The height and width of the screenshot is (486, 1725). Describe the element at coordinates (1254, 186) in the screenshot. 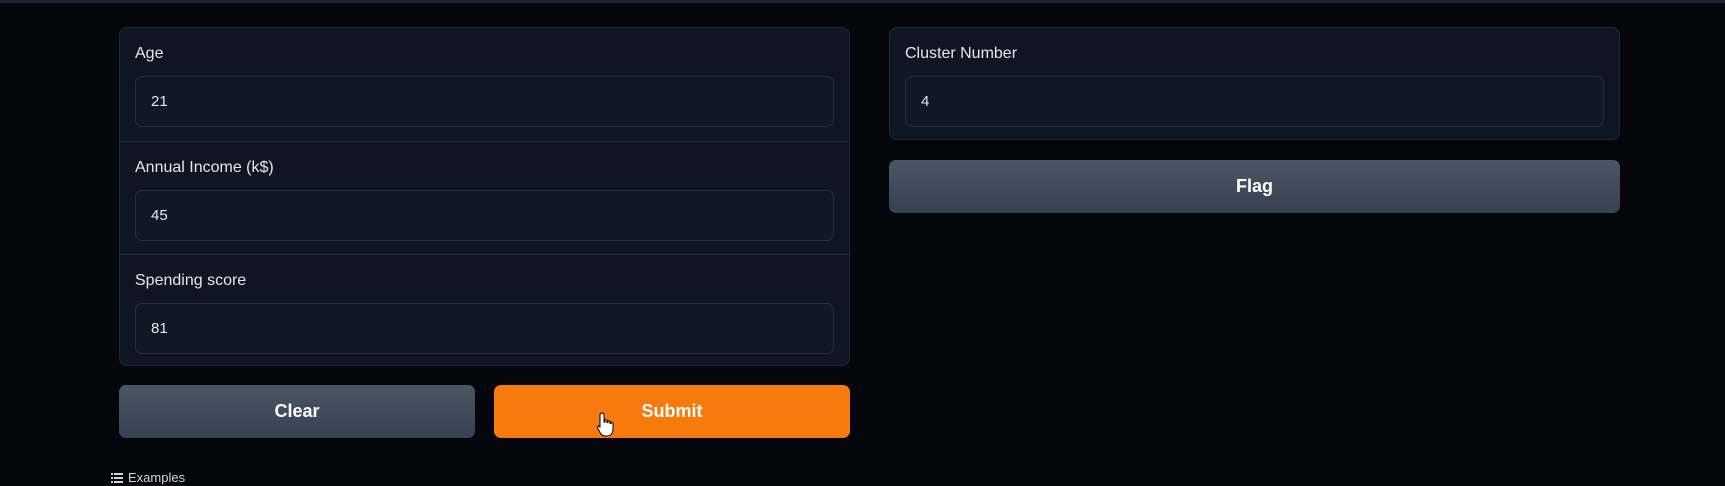

I see `flag-button: Flag` at that location.